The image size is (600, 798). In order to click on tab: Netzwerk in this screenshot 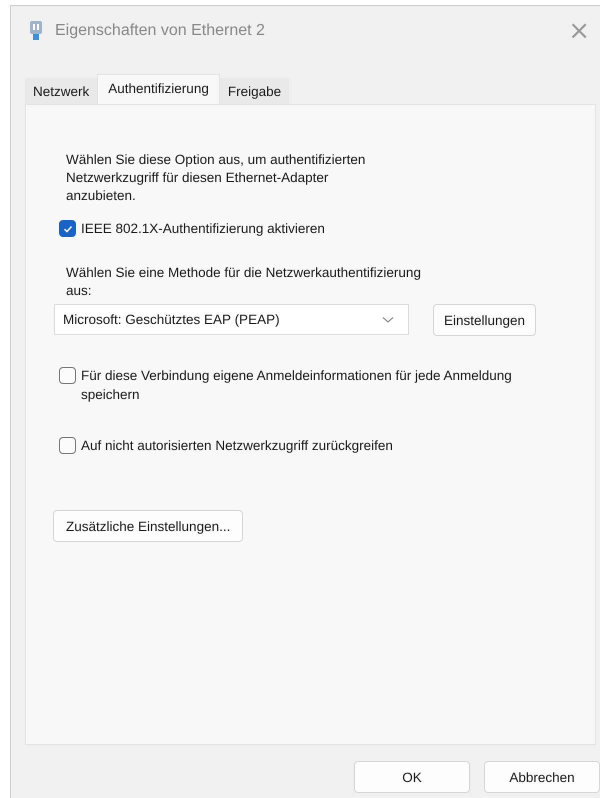, I will do `click(61, 91)`.